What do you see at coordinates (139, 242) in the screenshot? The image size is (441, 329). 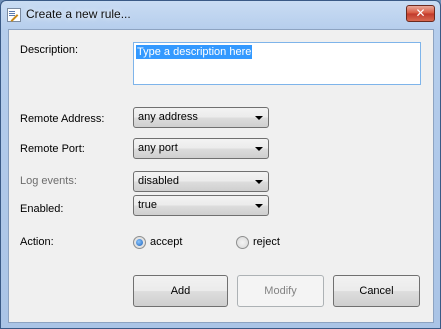 I see `accept-radio` at bounding box center [139, 242].